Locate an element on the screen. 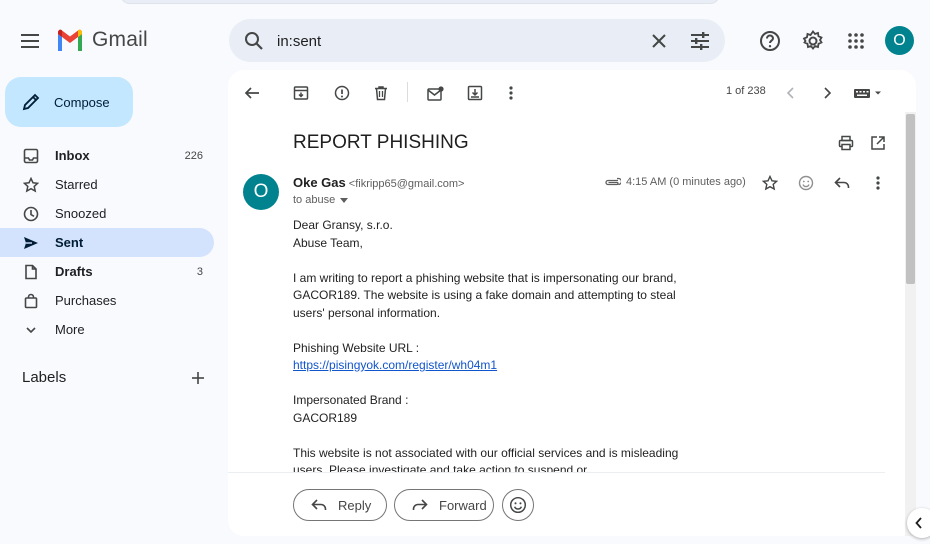 The image size is (930, 544). gmail-logo: Gmail is located at coordinates (102, 40).